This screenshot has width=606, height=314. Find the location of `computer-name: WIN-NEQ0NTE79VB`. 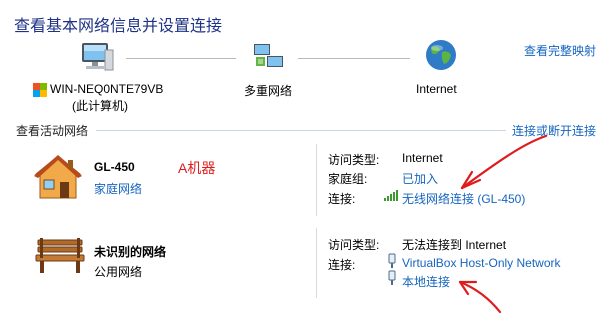

computer-name: WIN-NEQ0NTE79VB is located at coordinates (107, 89).